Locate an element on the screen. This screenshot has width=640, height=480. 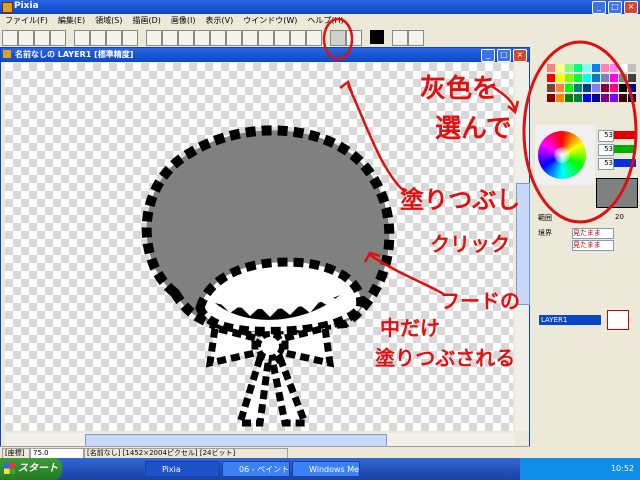
curve-icon is located at coordinates (234, 38).